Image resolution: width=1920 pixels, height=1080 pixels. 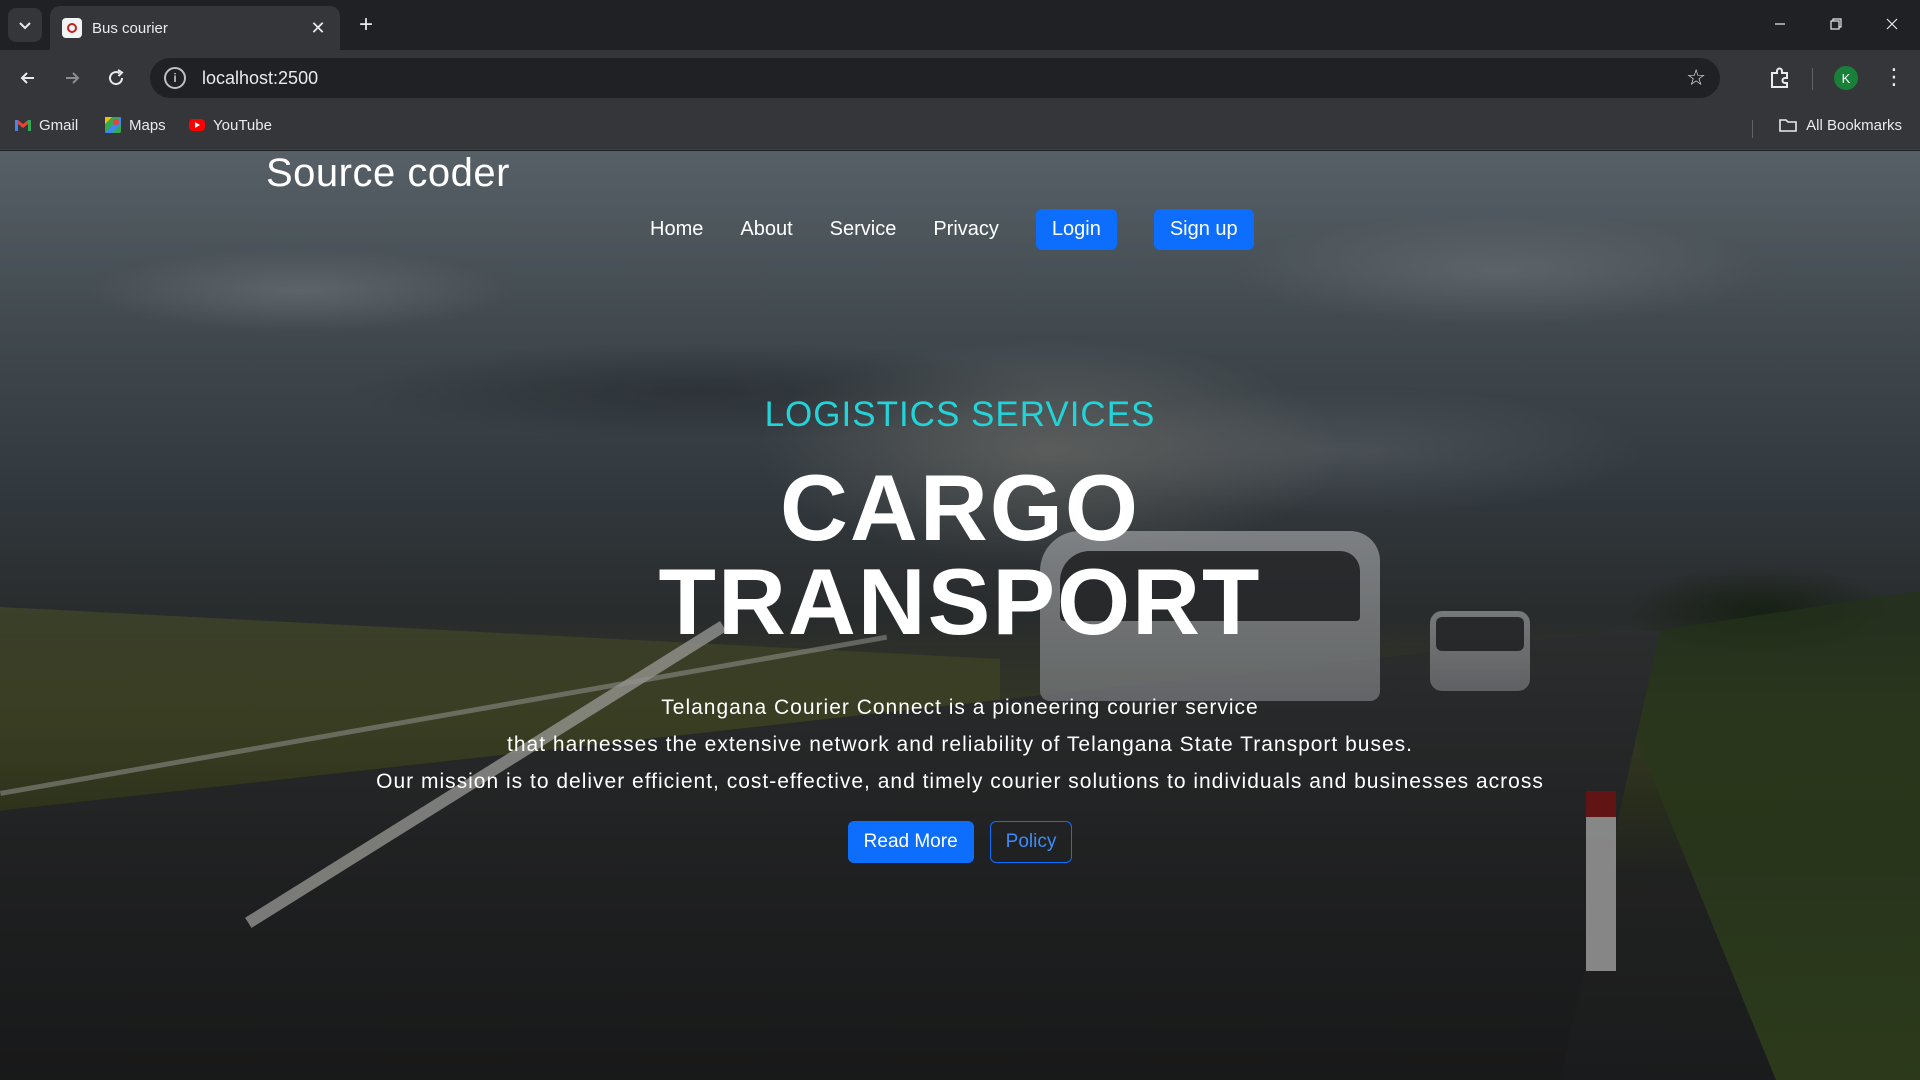 I want to click on site-logo: Source coder, so click(x=388, y=173).